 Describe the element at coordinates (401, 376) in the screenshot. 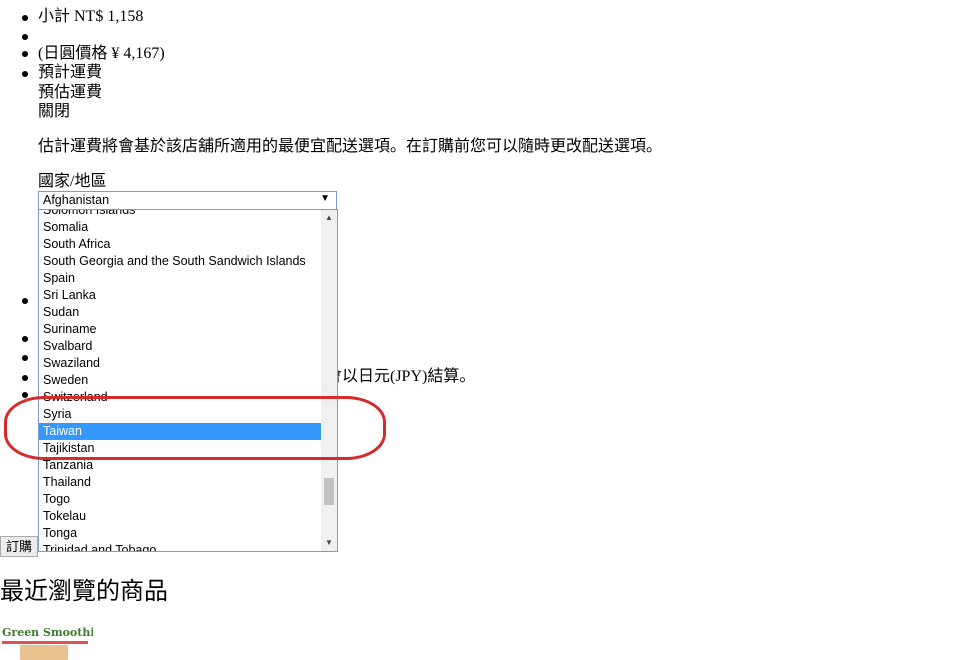

I see `jpy-settlement-note: 會以日元(JPY)結算。` at that location.